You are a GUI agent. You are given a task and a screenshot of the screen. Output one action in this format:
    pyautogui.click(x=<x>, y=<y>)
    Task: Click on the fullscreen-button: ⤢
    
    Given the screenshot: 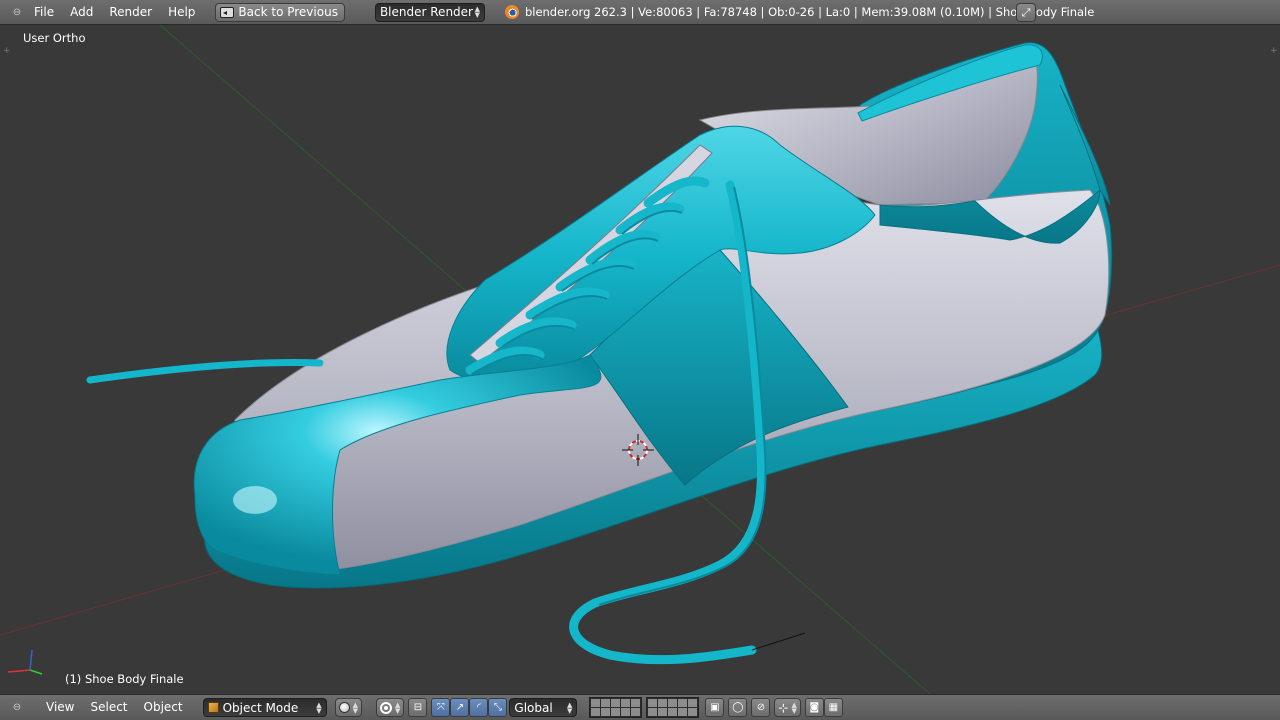 What is the action you would take?
    pyautogui.click(x=1026, y=12)
    